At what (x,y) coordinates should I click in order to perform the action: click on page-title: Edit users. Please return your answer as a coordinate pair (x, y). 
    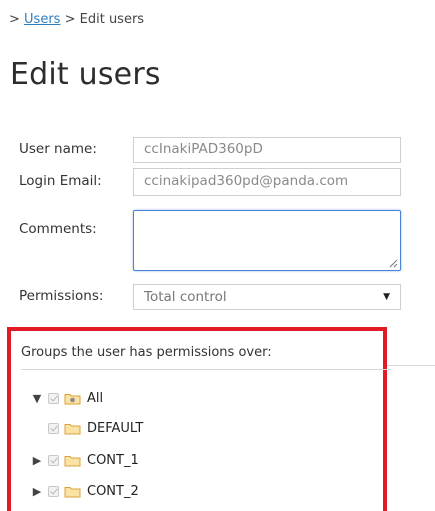
    Looking at the image, I should click on (85, 74).